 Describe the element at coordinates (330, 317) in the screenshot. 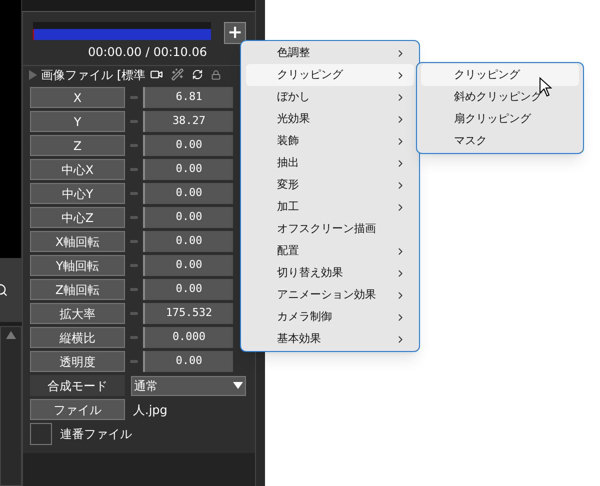

I see `menu-item: カメラ制御` at that location.